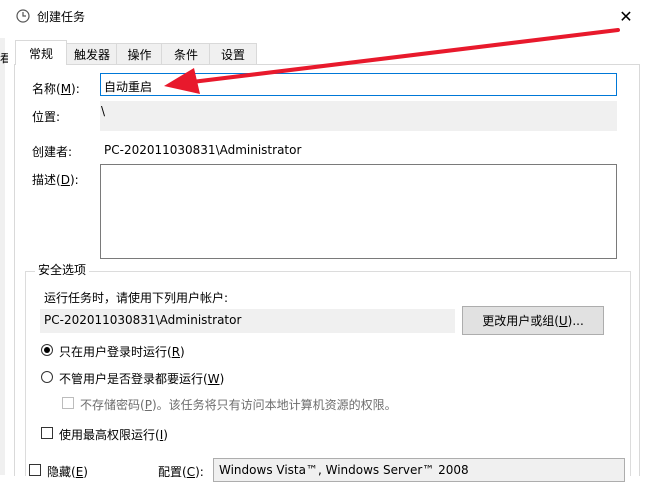  Describe the element at coordinates (61, 17) in the screenshot. I see `window-title: 创建任务` at that location.